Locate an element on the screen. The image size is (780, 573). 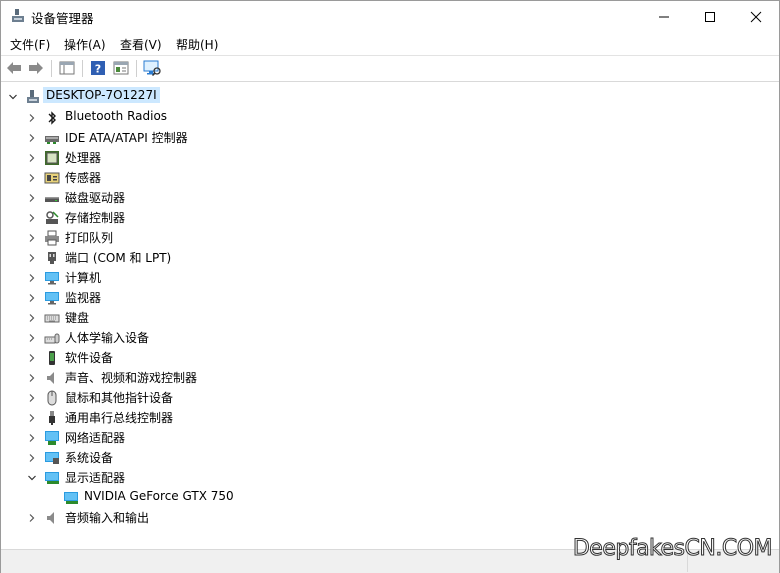
sensor-icon is located at coordinates (52, 178).